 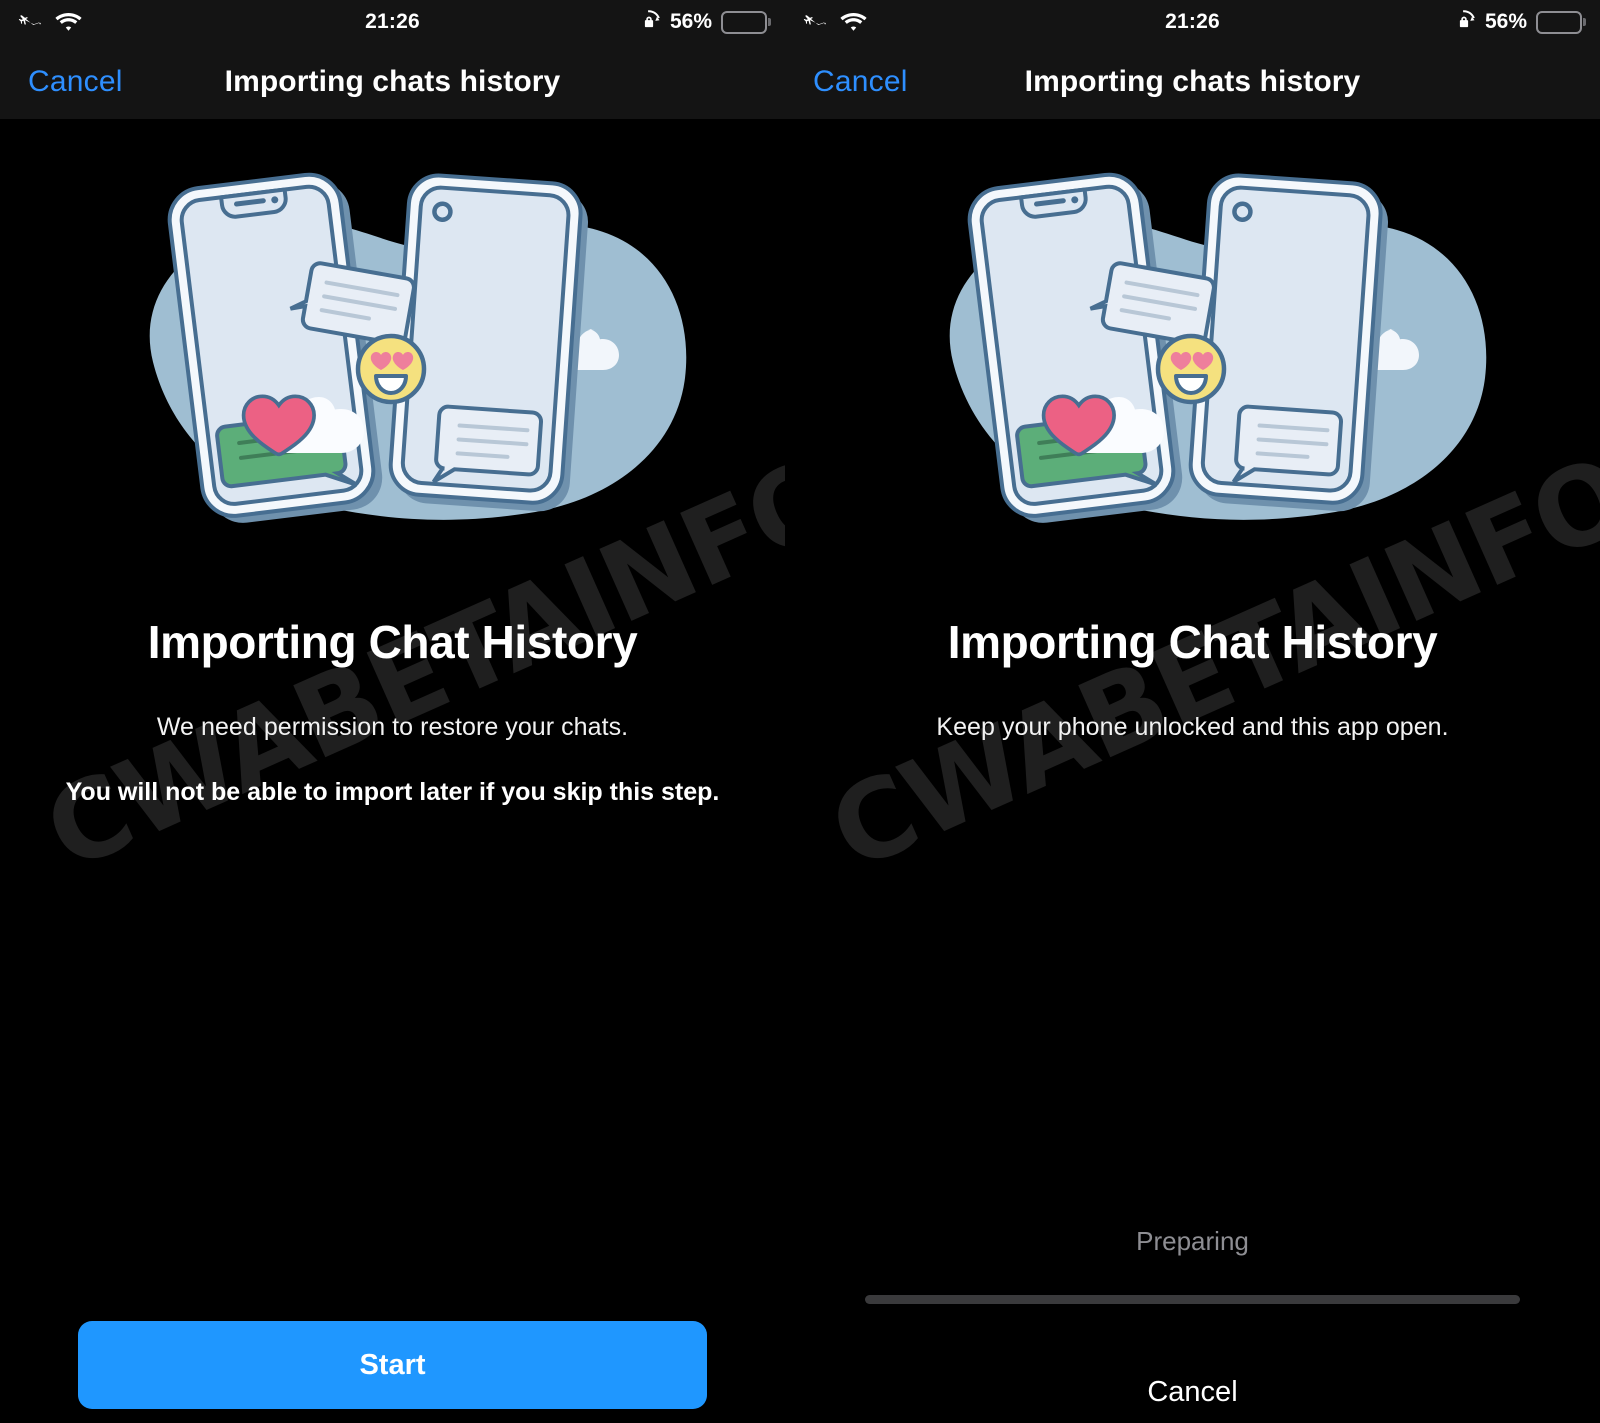 I want to click on progress-status-label: Preparing, so click(x=1192, y=1241).